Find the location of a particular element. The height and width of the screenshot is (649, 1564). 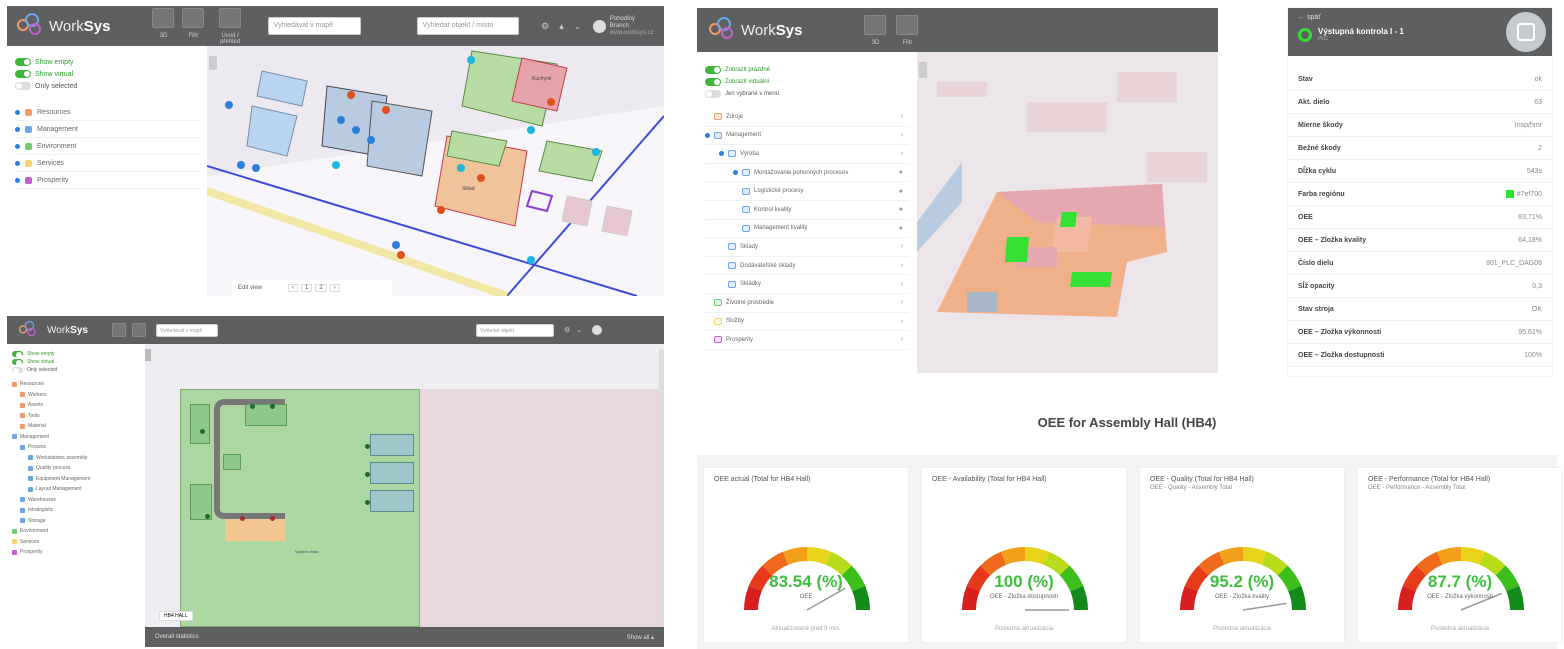

layer-item-resources: Resources is located at coordinates (107, 112).